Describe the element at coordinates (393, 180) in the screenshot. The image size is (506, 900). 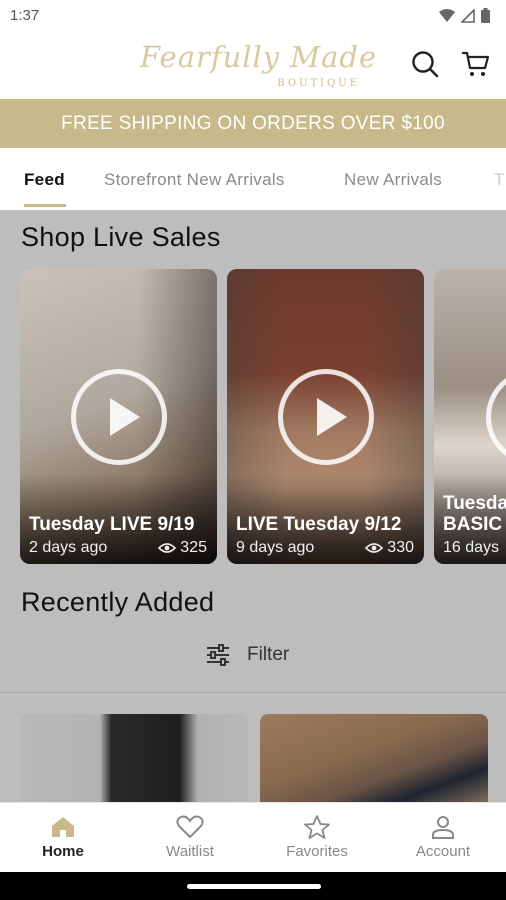
I see `tab-new-arrivals: New Arrivals` at that location.